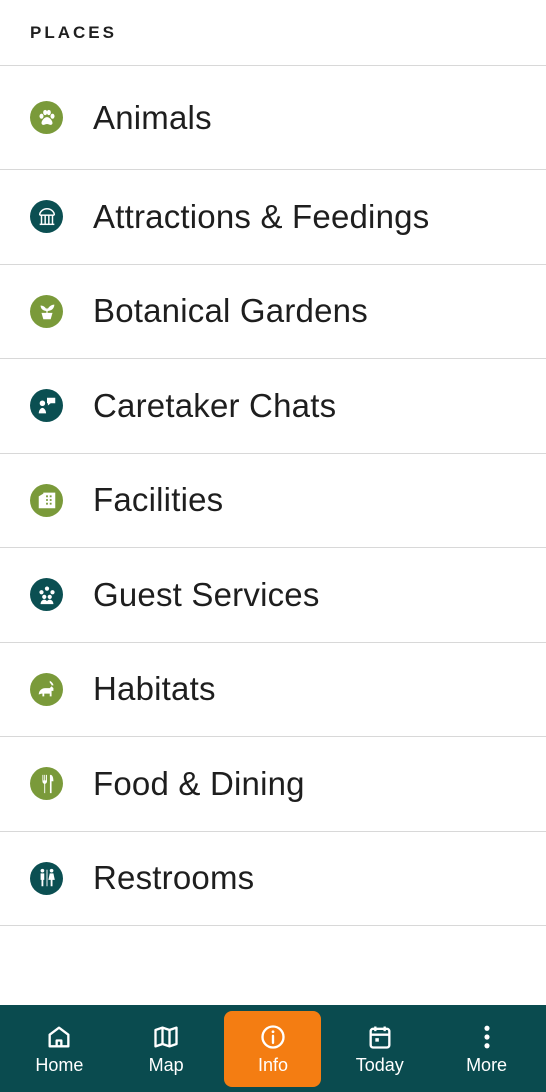 The width and height of the screenshot is (546, 1092). Describe the element at coordinates (206, 594) in the screenshot. I see `places-item-label: Guest Services` at that location.